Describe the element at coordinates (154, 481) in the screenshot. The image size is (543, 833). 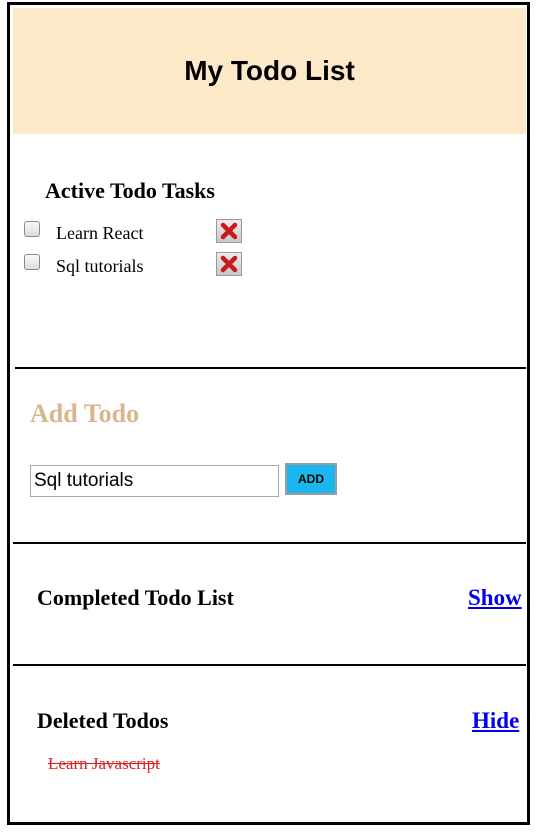
I see `add-todo-input` at that location.